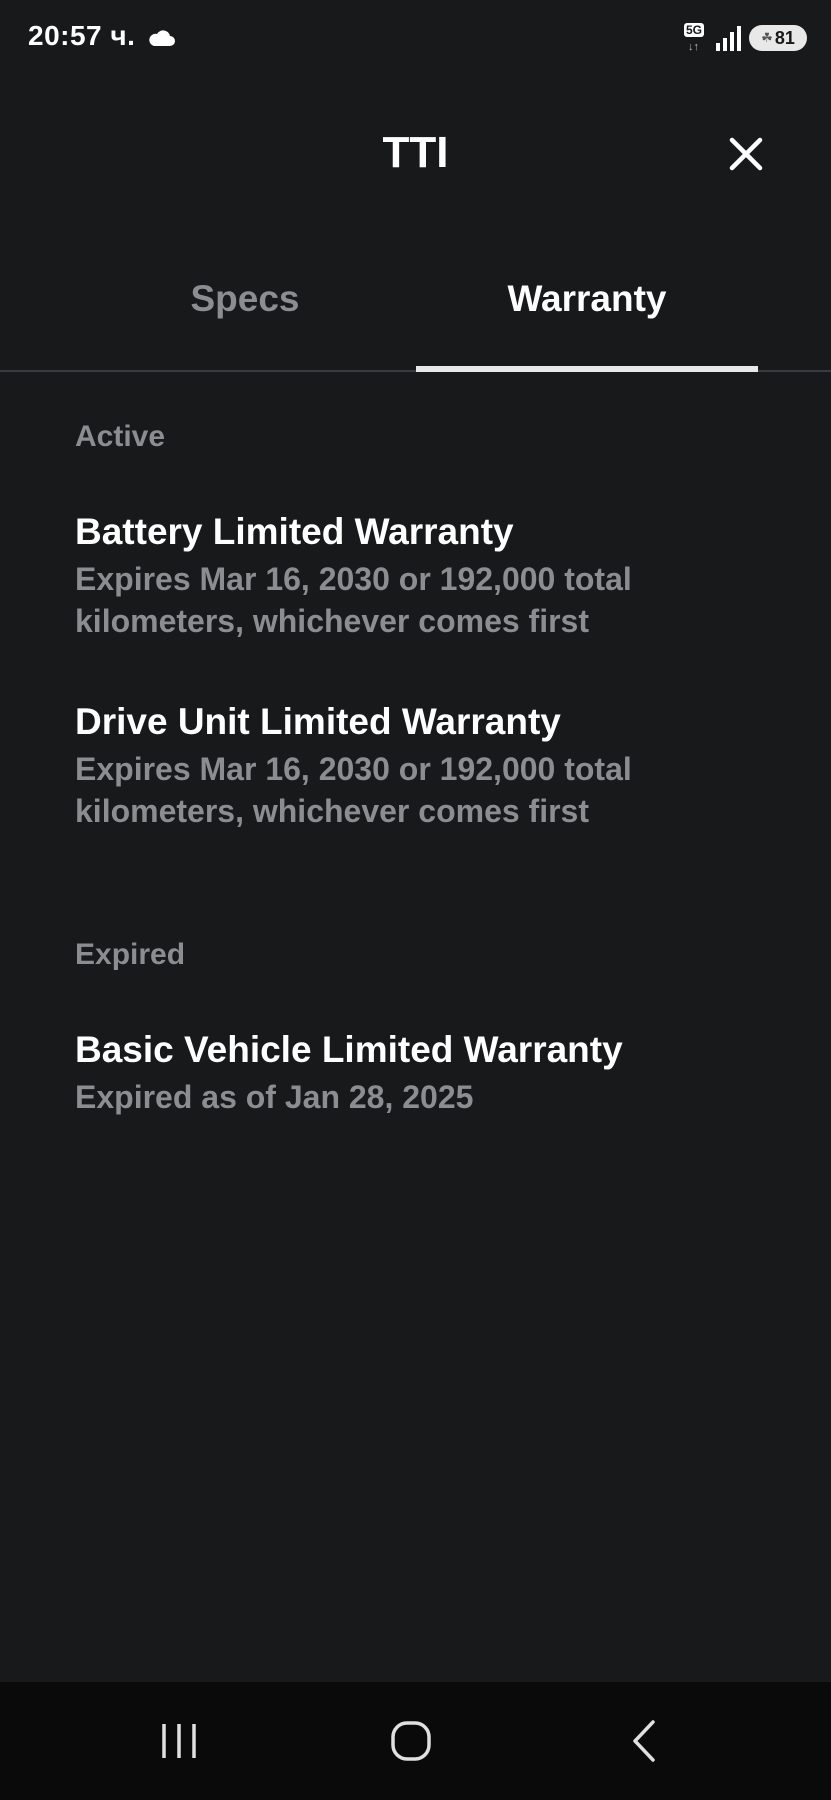 The width and height of the screenshot is (831, 1800). What do you see at coordinates (587, 369) in the screenshot?
I see `active-tab-indicator` at bounding box center [587, 369].